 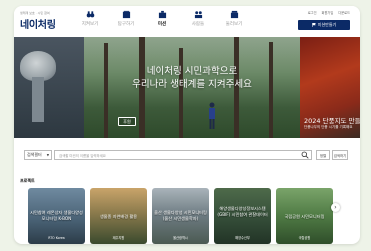 I want to click on search-button: 검색하기, so click(x=340, y=155).